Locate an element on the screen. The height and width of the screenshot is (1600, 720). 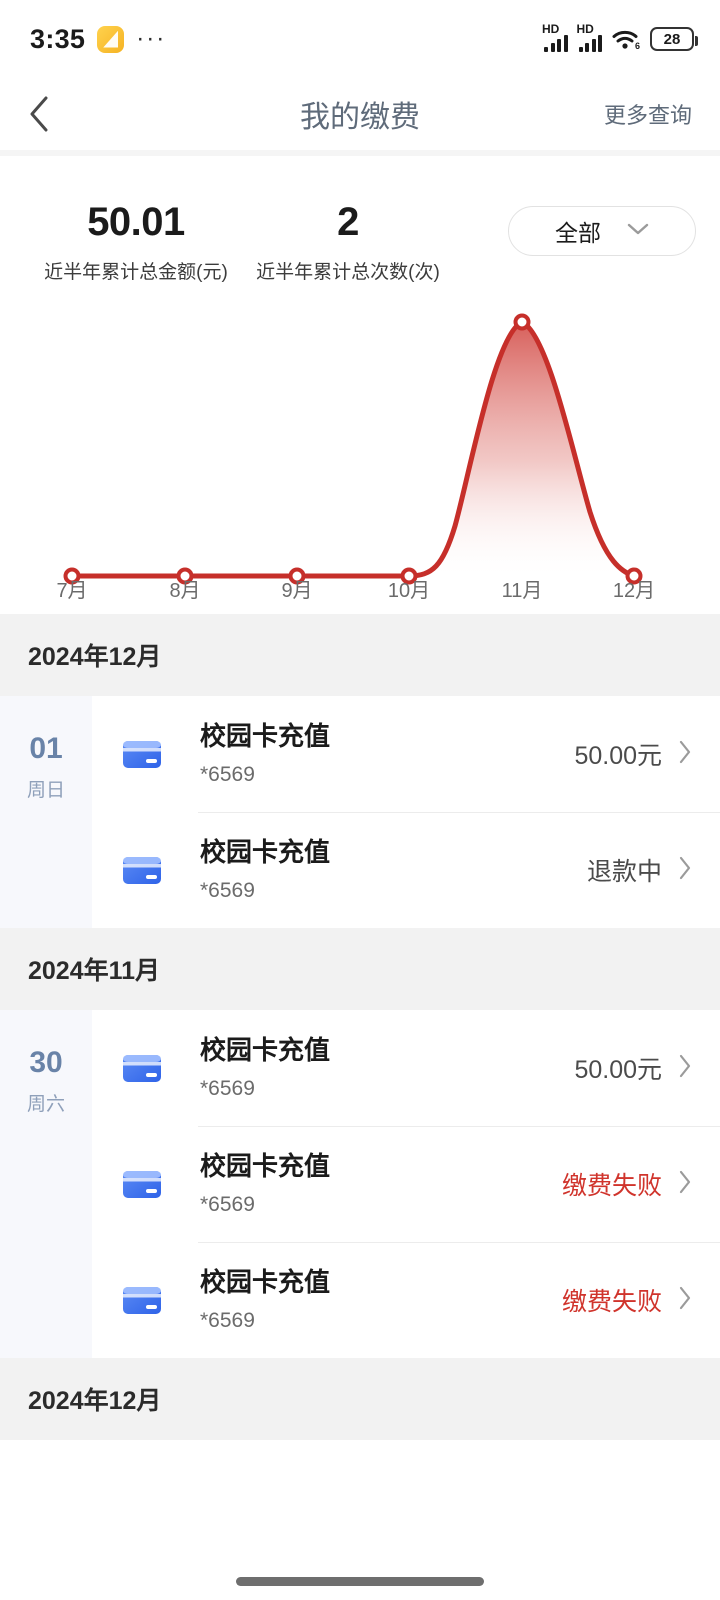
x-tick-4: 11月 is located at coordinates (522, 591).